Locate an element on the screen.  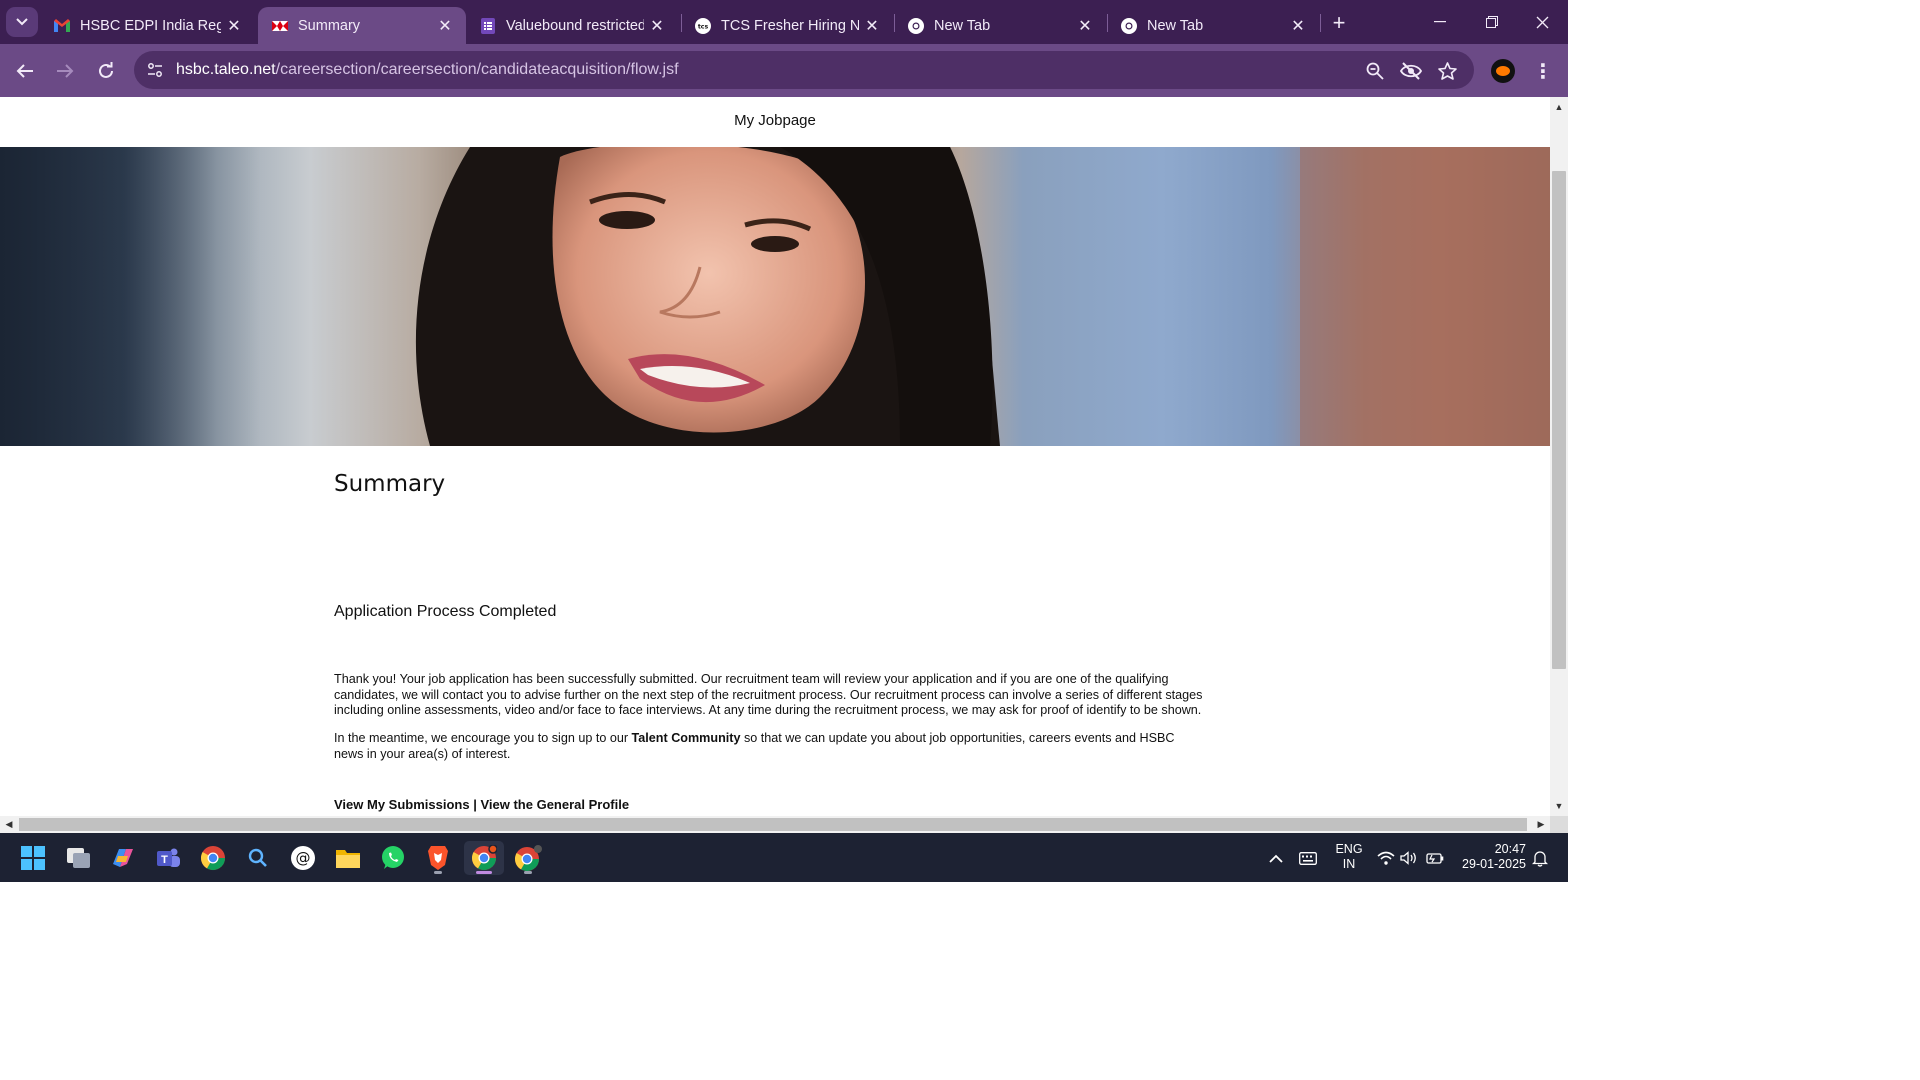
scroll-up-arrow-icon: ▲ is located at coordinates (1559, 107).